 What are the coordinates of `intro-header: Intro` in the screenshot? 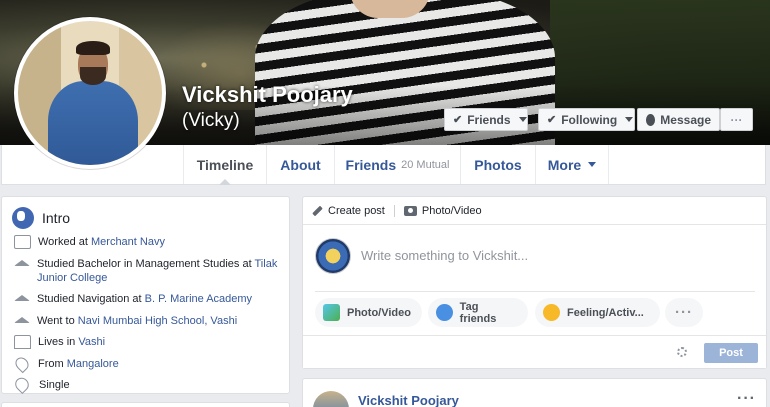 It's located at (41, 218).